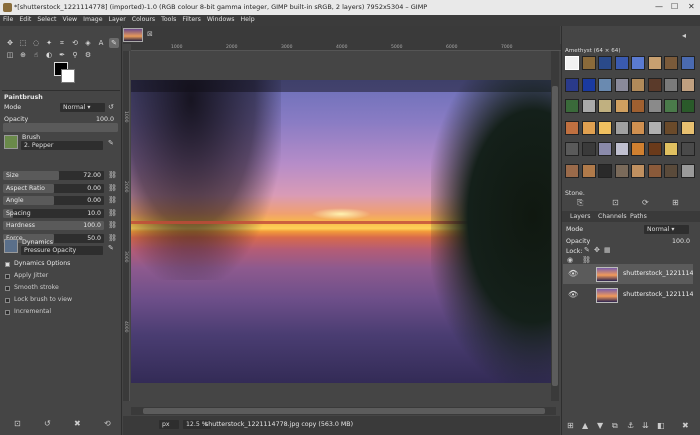  Describe the element at coordinates (49, 43) in the screenshot. I see `fuzzy-select-tool-icon: ✦` at that location.